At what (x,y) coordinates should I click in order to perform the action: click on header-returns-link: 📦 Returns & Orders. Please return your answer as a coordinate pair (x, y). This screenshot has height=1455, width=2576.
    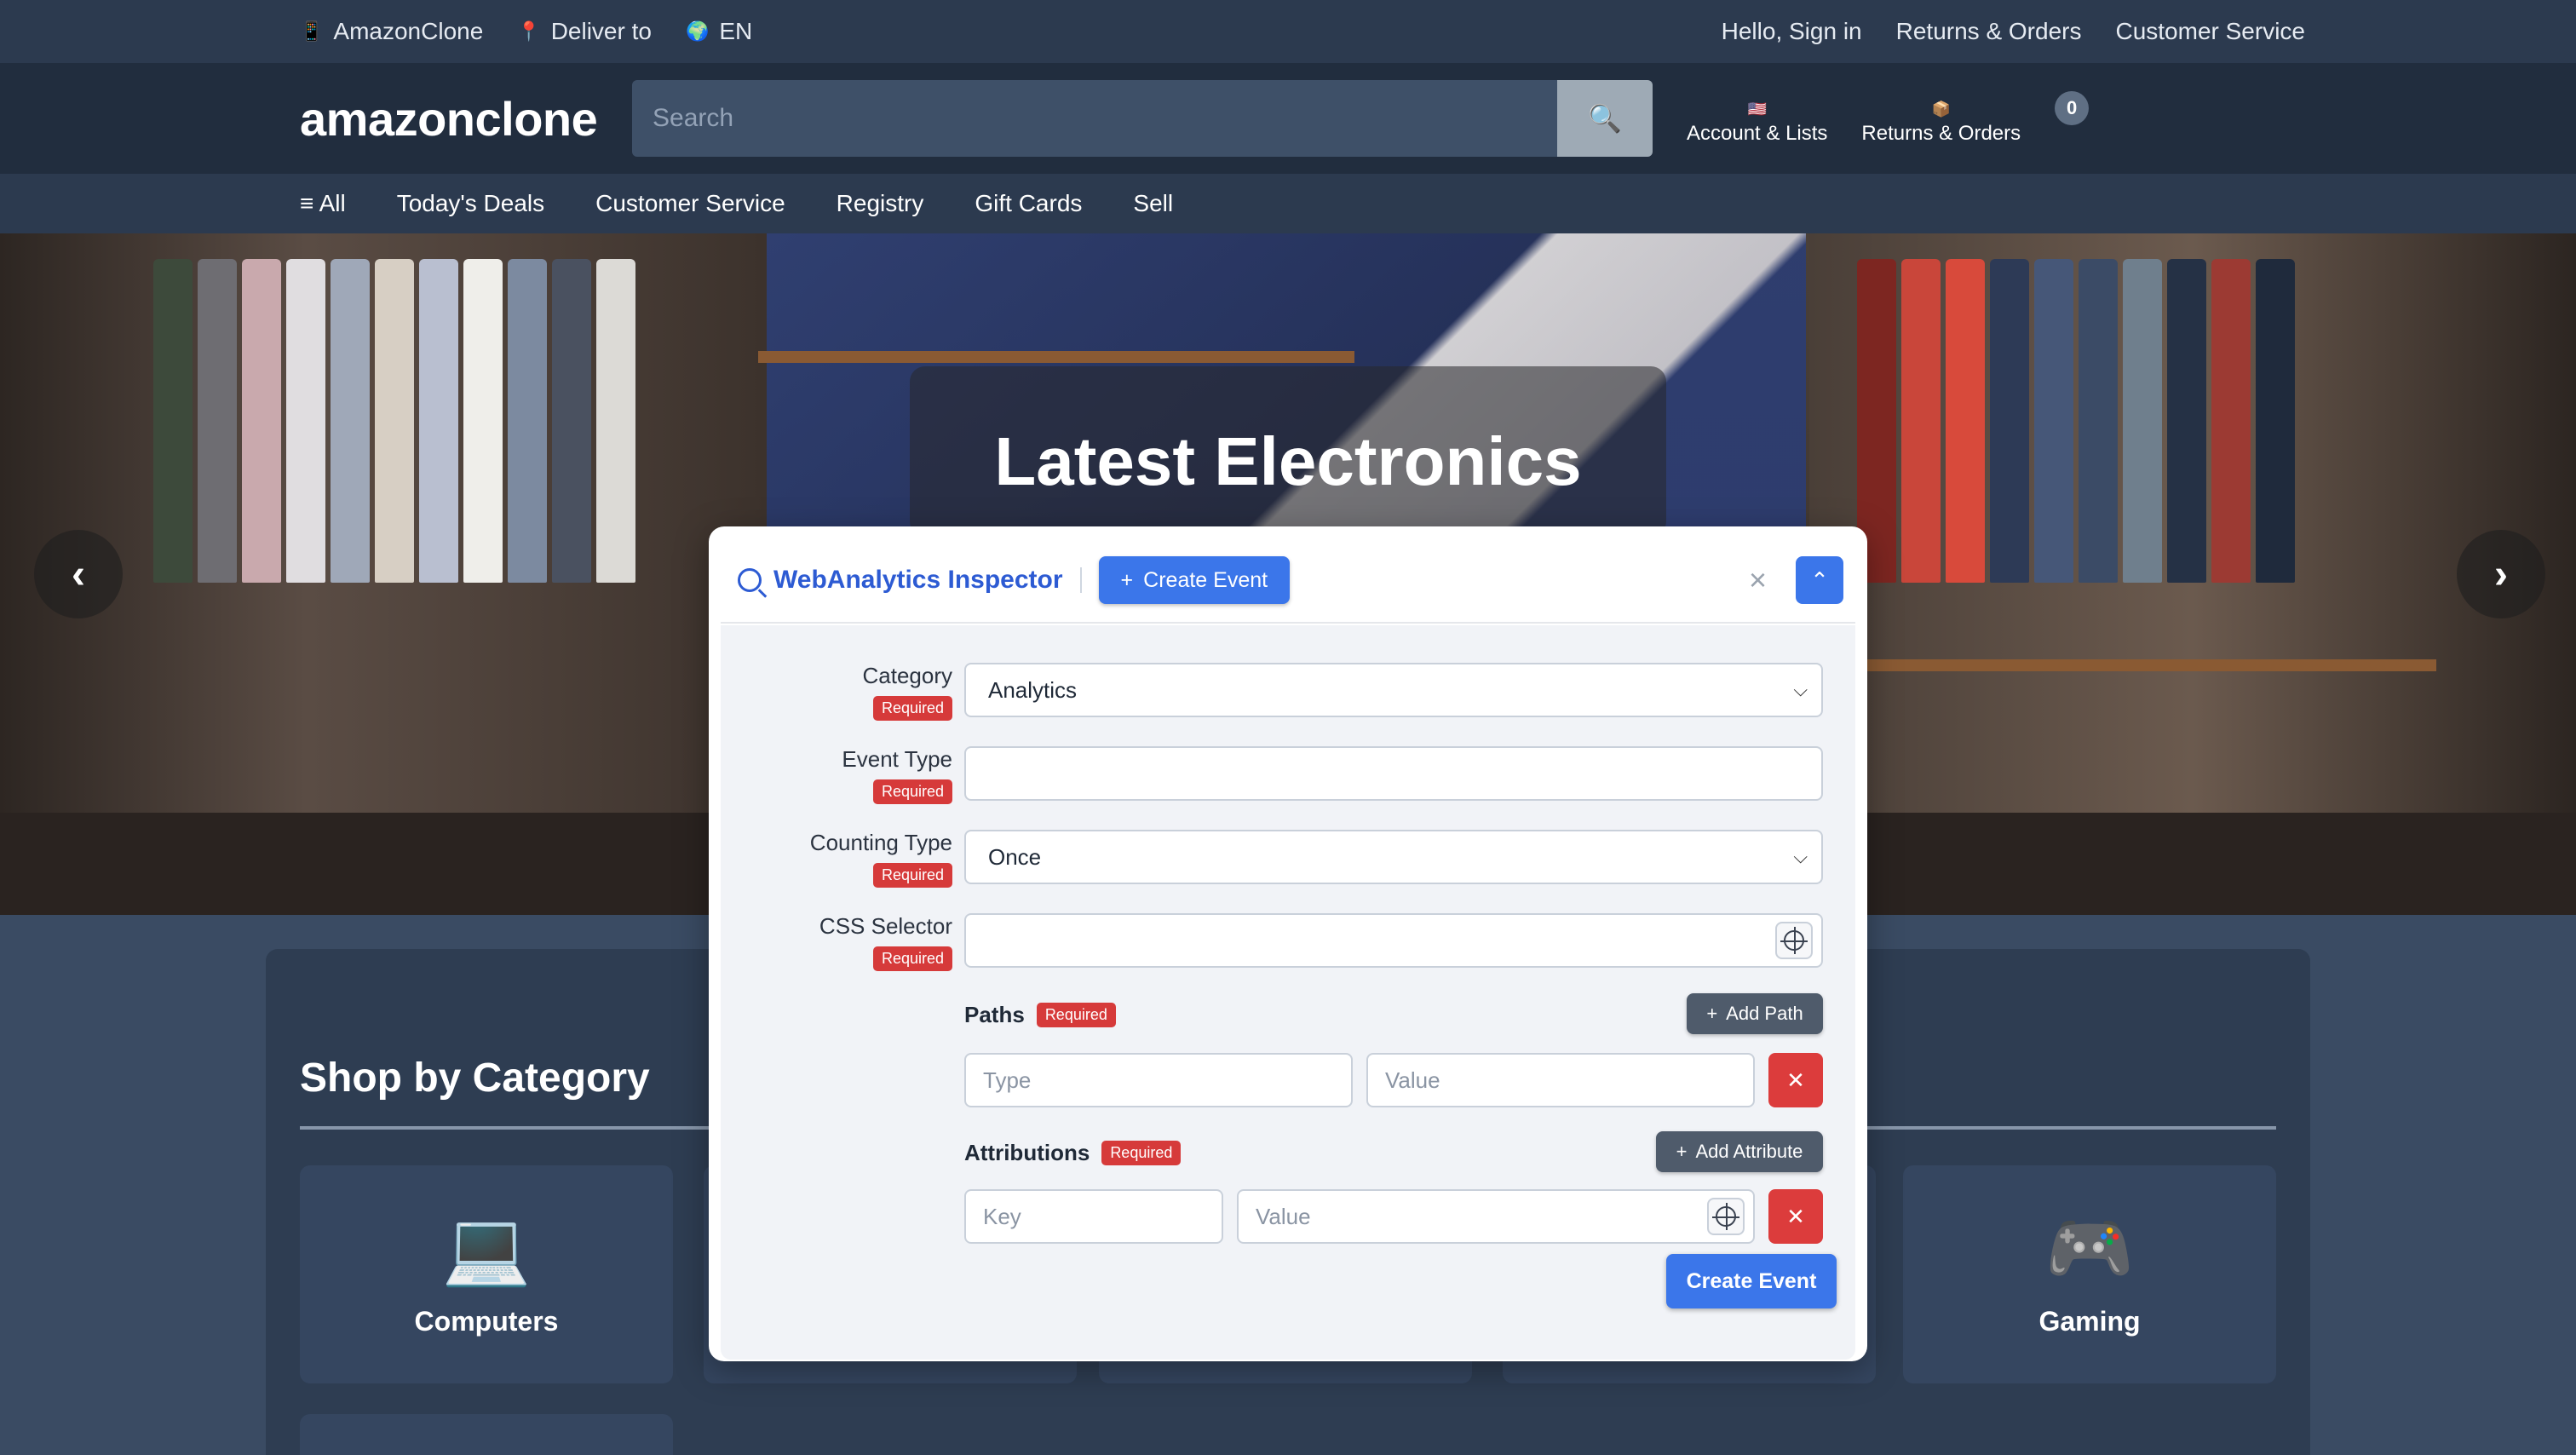
    Looking at the image, I should click on (1941, 124).